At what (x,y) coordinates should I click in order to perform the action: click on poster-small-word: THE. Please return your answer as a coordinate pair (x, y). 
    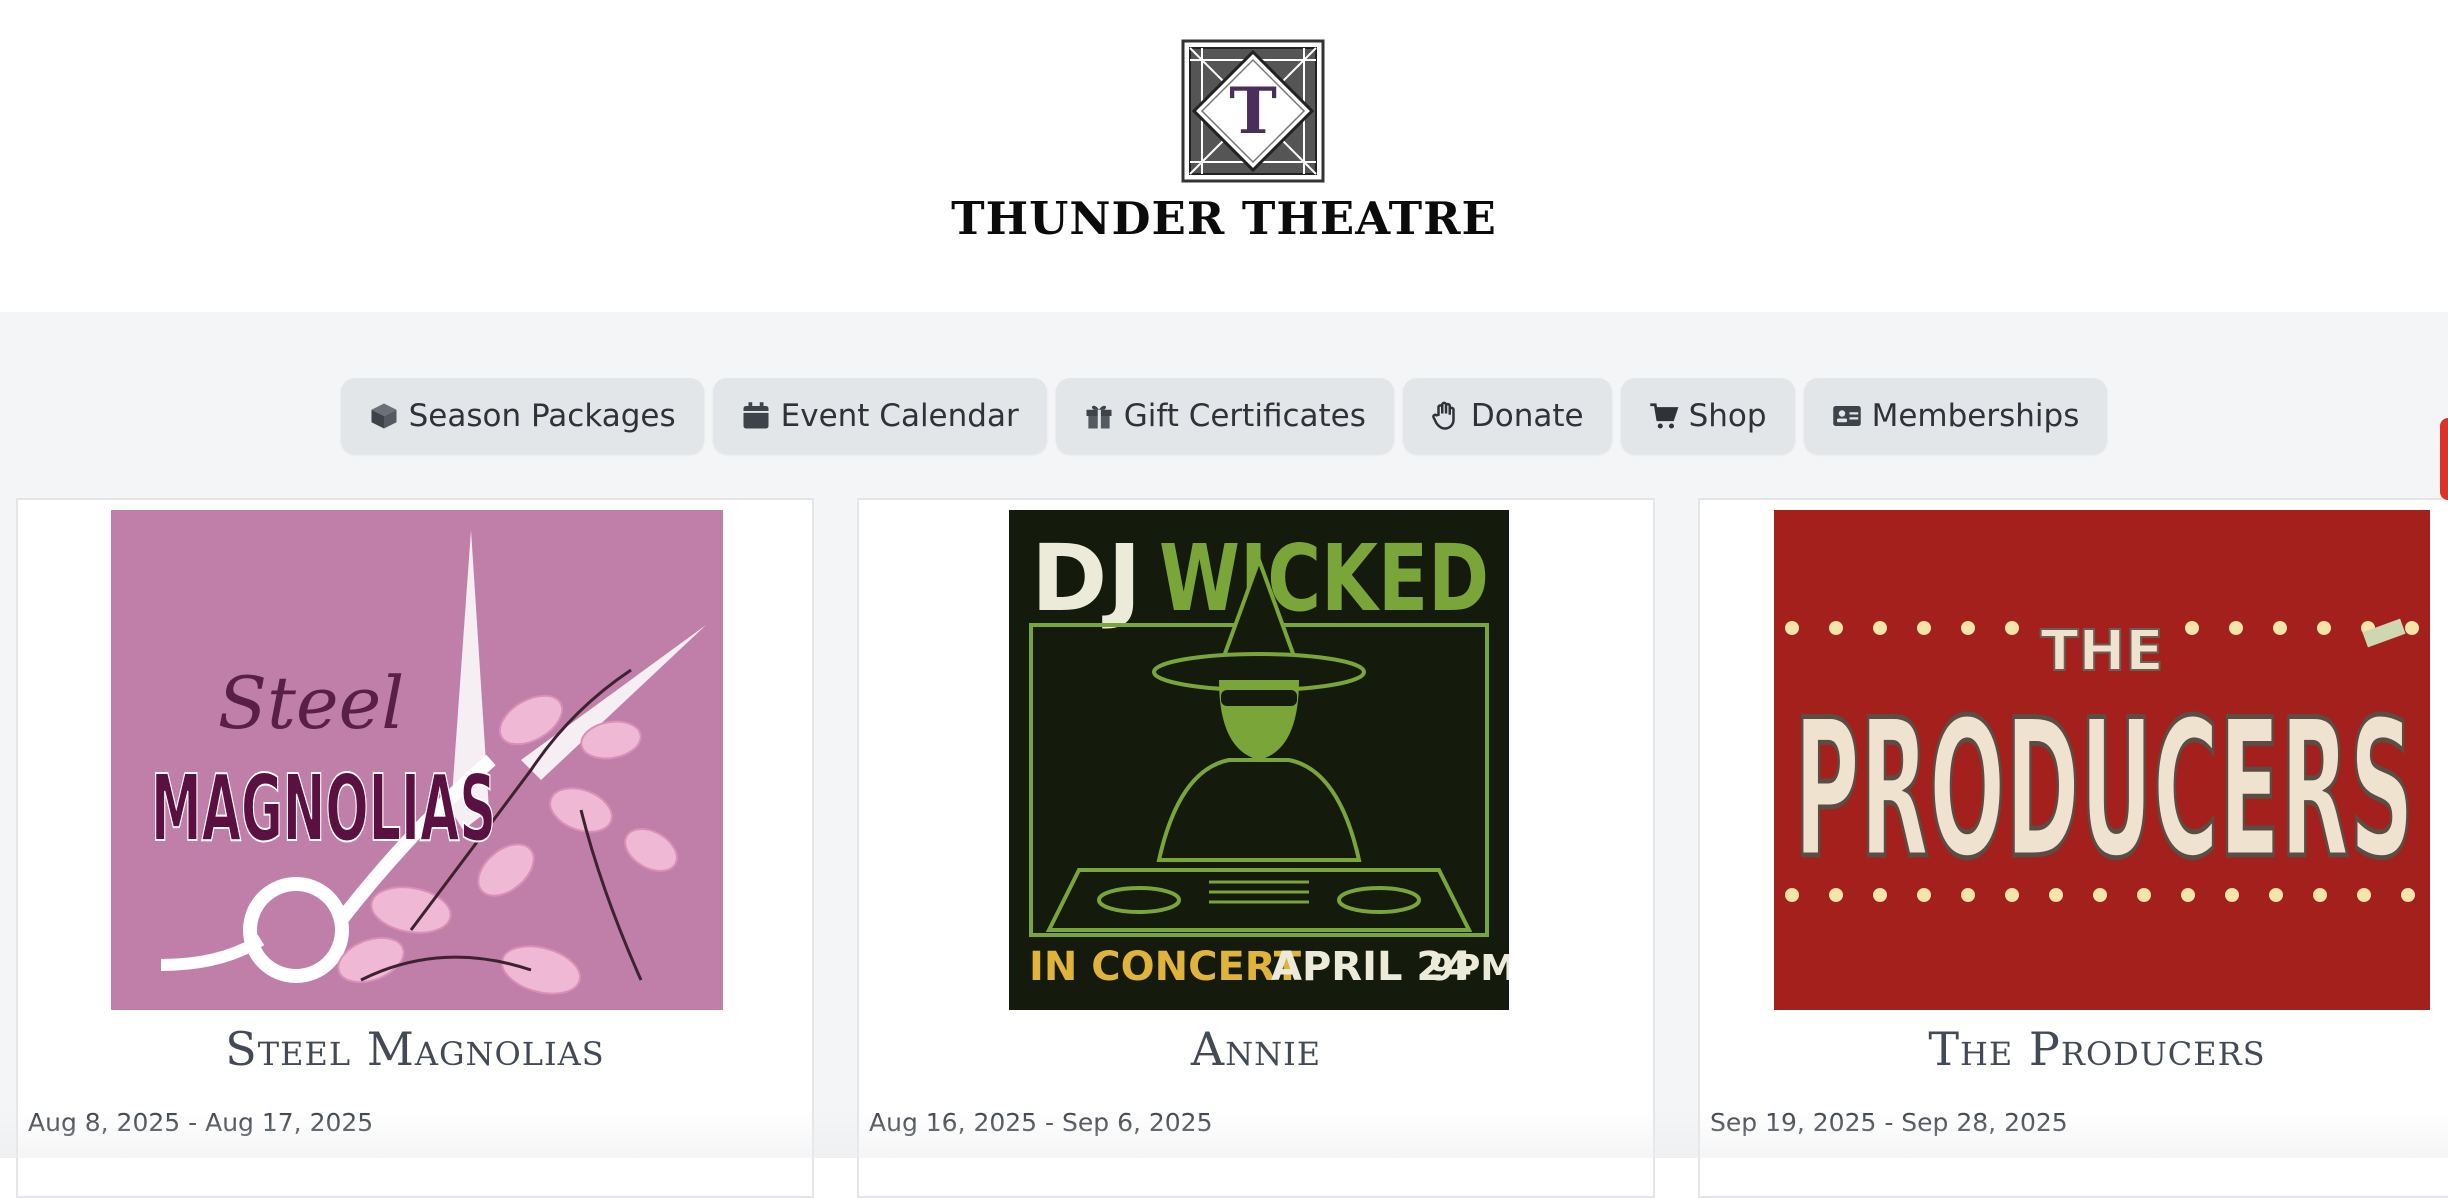
    Looking at the image, I should click on (2101, 651).